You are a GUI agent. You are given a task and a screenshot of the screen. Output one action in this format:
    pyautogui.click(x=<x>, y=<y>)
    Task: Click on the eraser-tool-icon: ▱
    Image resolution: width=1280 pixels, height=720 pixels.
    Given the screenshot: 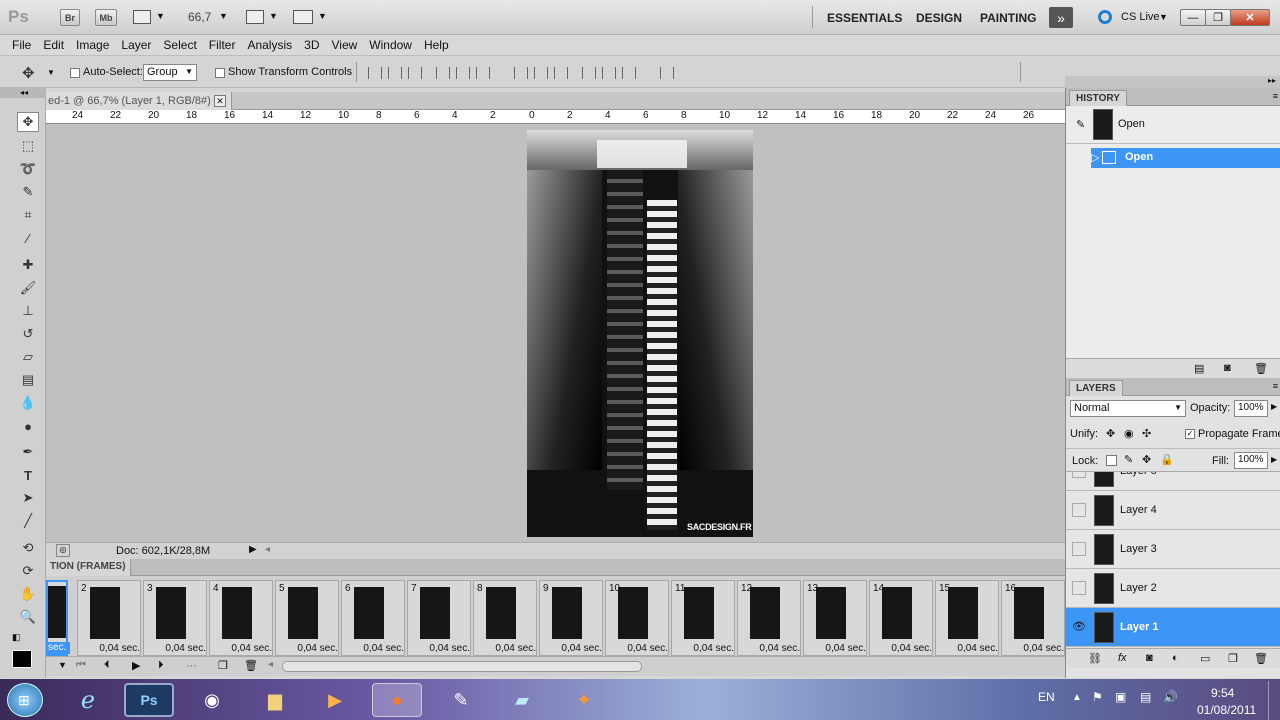 What is the action you would take?
    pyautogui.click(x=28, y=357)
    